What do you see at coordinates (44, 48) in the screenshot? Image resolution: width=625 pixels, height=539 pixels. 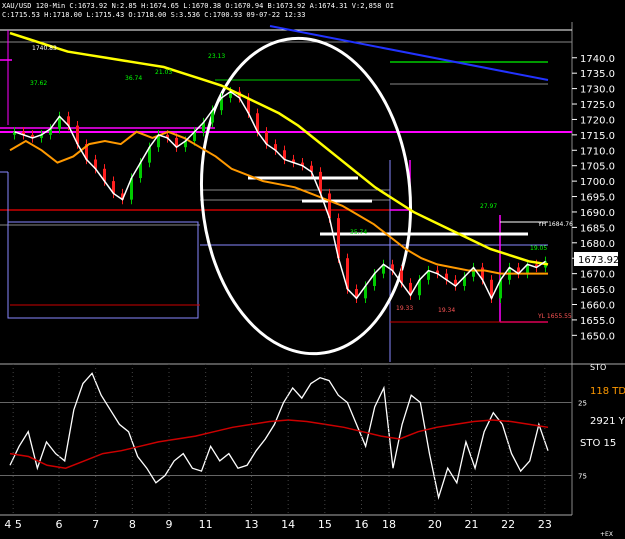 I see `chart-annotation: 1740.83` at bounding box center [44, 48].